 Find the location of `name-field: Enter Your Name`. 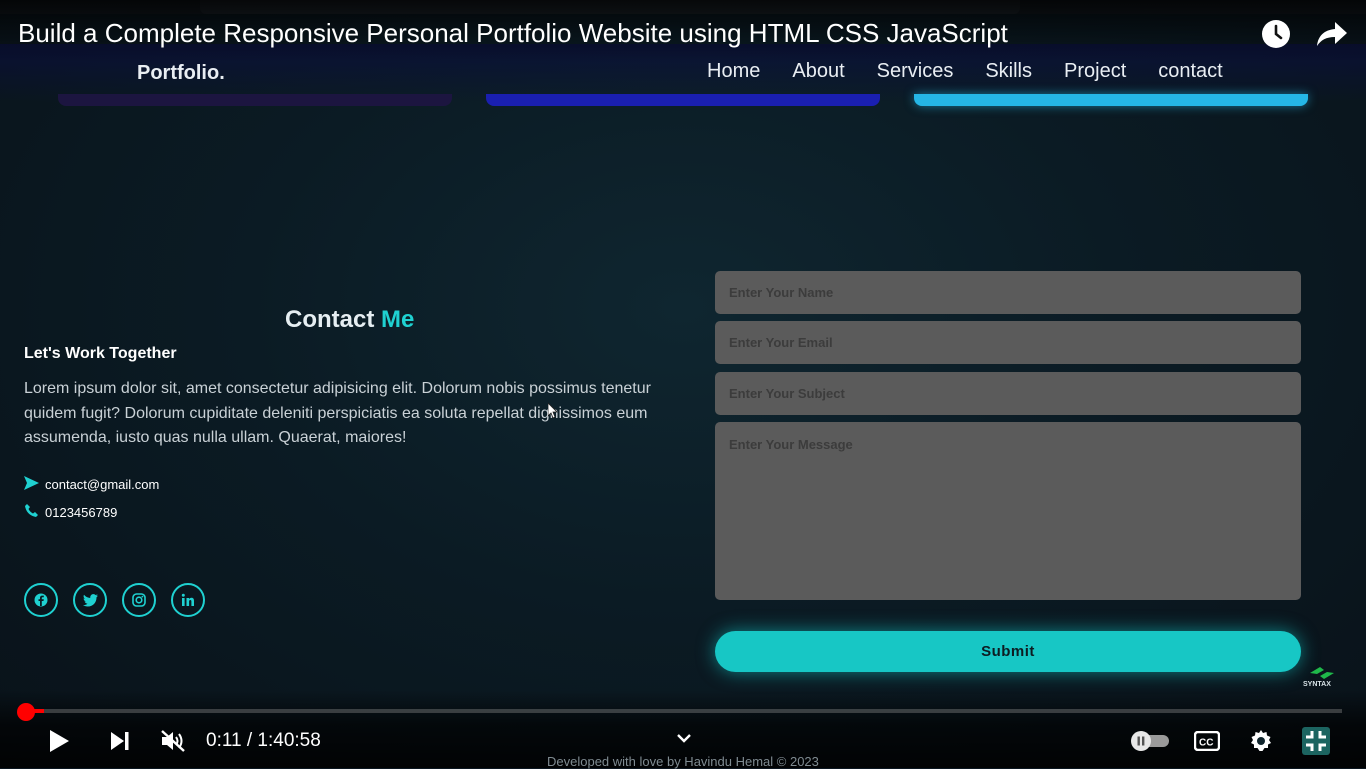

name-field: Enter Your Name is located at coordinates (1008, 292).